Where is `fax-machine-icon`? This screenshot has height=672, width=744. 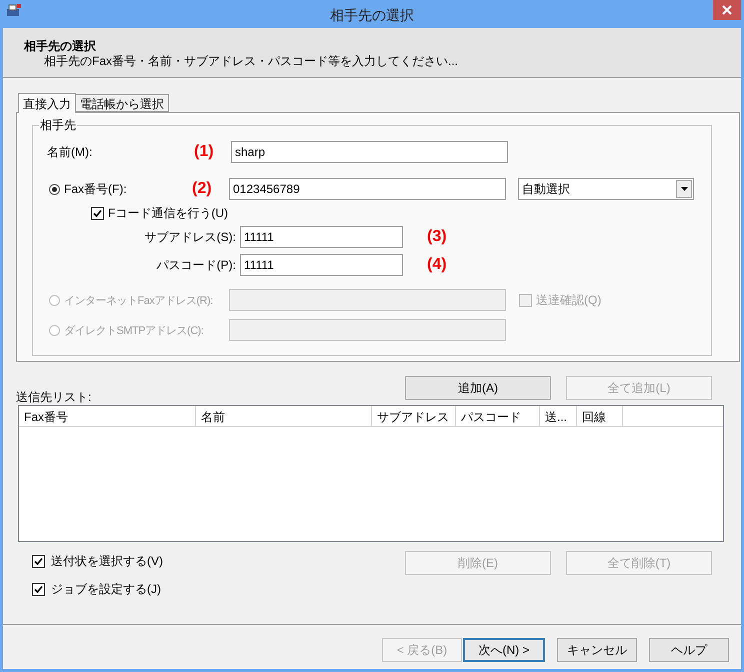 fax-machine-icon is located at coordinates (14, 10).